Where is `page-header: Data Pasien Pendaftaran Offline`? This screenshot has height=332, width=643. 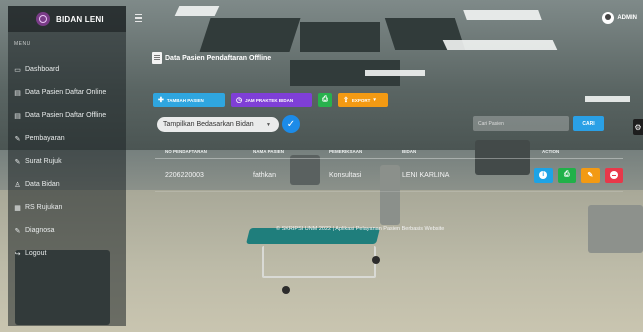
page-header: Data Pasien Pendaftaran Offline is located at coordinates (211, 58).